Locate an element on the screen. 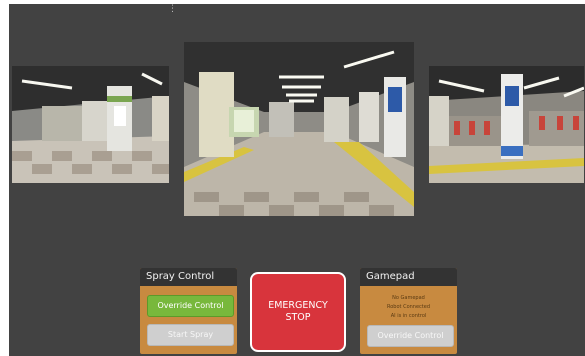 Image resolution: width=585 pixels, height=356 pixels. spray-override-control-button: Override Control is located at coordinates (190, 306).